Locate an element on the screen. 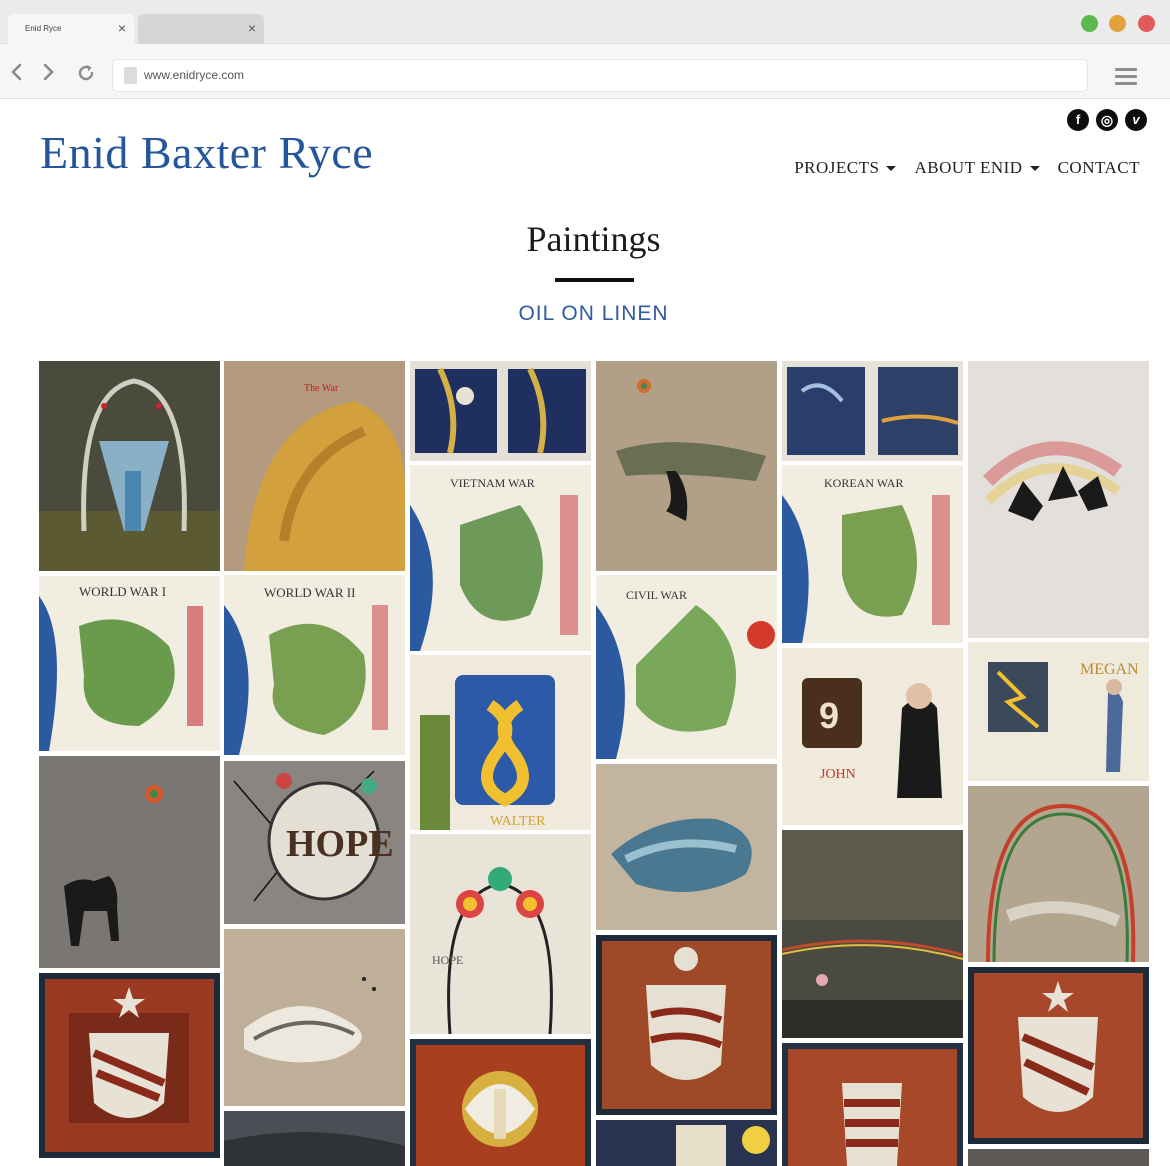 Image resolution: width=1170 pixels, height=1166 pixels. tab-title: Enid Ryce is located at coordinates (43, 28).